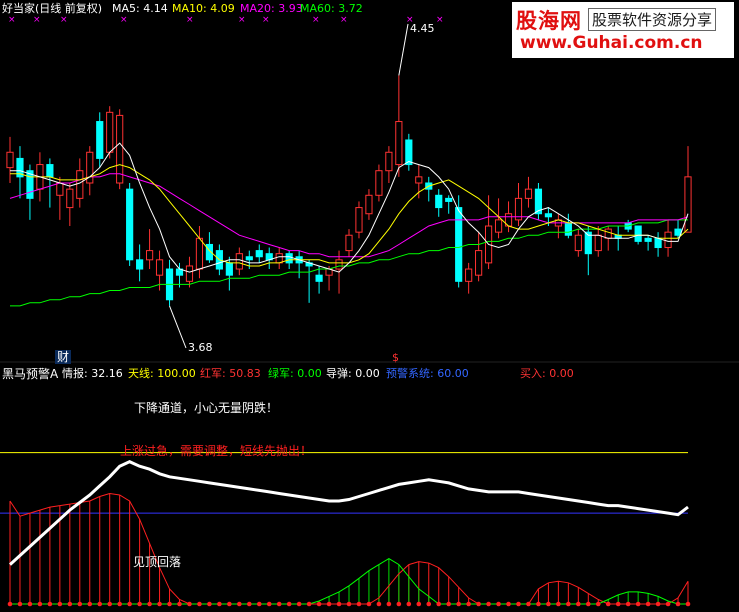 This screenshot has width=739, height=612. I want to click on ma10-readout: MA10: 4.09, so click(203, 9).